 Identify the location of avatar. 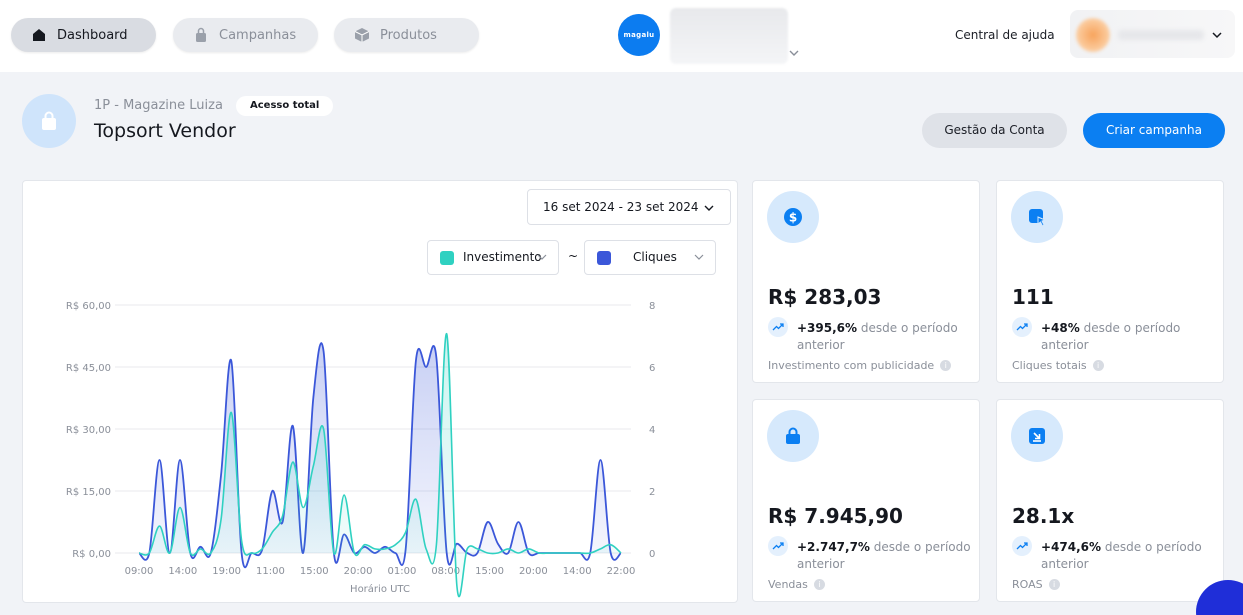
(1093, 35).